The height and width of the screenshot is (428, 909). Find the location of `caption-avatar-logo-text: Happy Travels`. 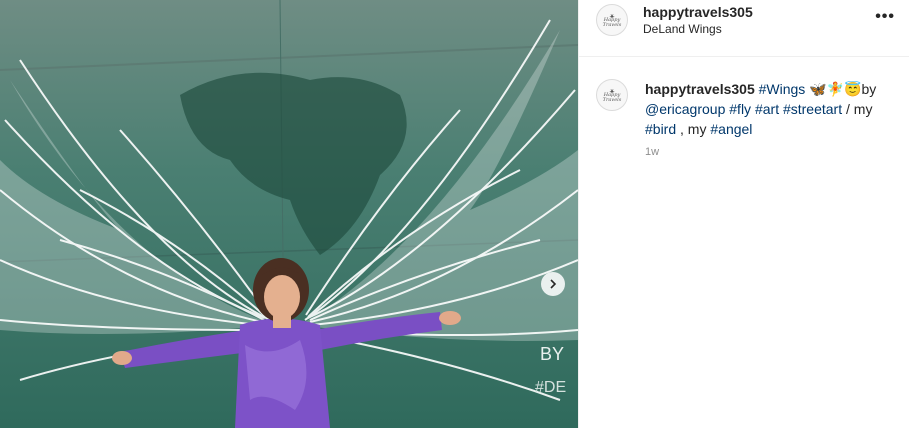

caption-avatar-logo-text: Happy Travels is located at coordinates (612, 97).